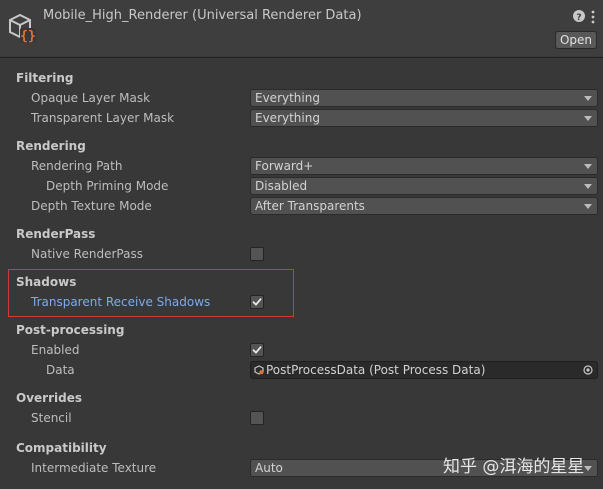 The height and width of the screenshot is (489, 603). I want to click on intermediate-texture-value: Auto, so click(269, 468).